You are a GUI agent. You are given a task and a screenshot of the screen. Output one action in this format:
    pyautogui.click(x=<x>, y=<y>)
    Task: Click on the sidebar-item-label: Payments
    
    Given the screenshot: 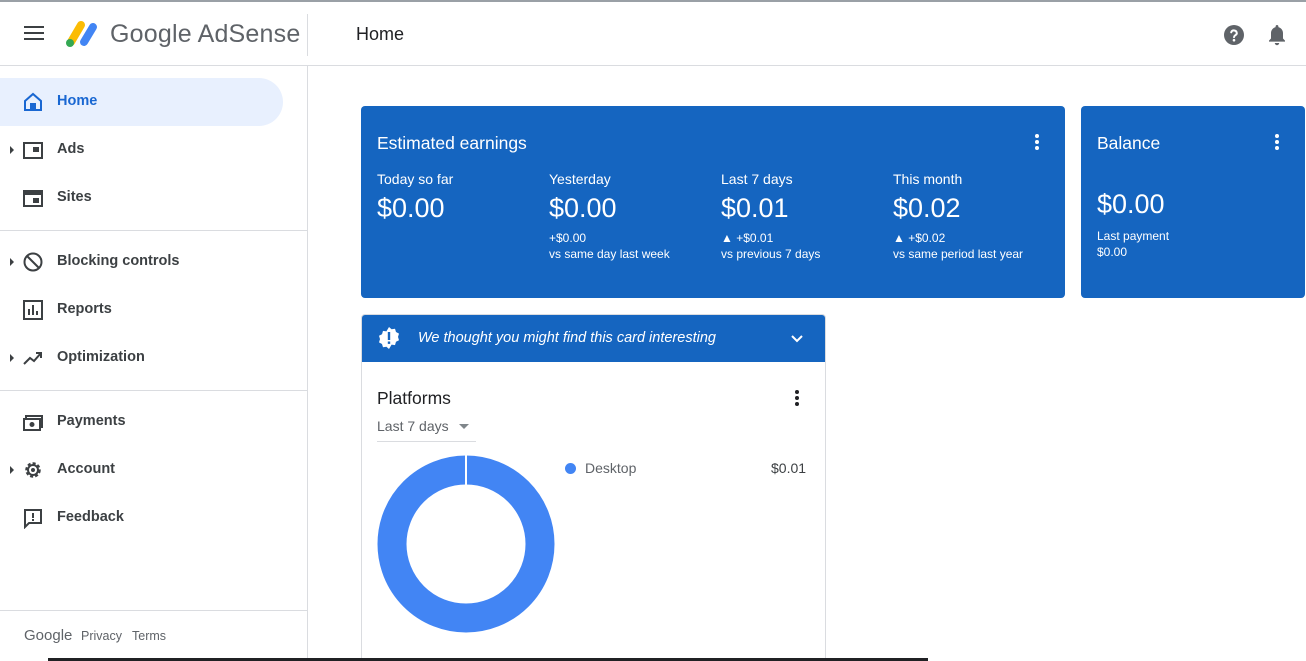 What is the action you would take?
    pyautogui.click(x=91, y=421)
    